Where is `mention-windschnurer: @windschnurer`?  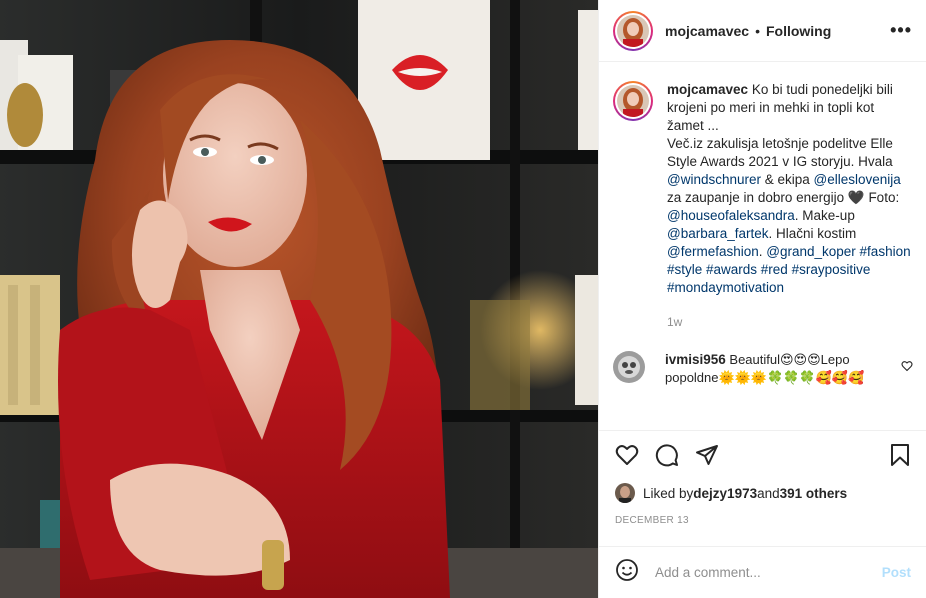 mention-windschnurer: @windschnurer is located at coordinates (714, 179).